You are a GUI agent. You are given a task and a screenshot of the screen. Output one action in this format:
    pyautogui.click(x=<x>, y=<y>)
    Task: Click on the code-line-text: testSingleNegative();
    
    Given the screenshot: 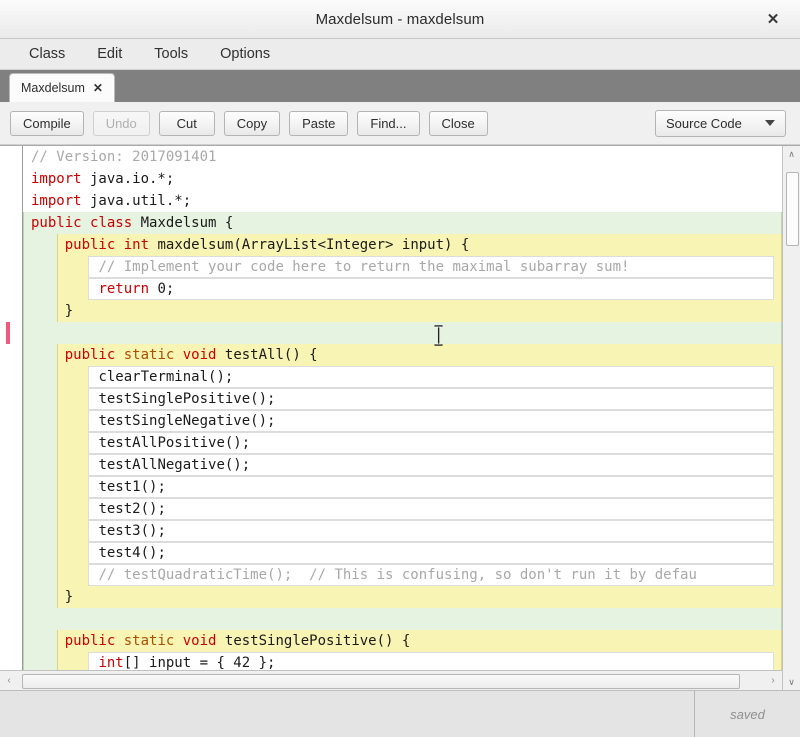 What is the action you would take?
    pyautogui.click(x=149, y=421)
    